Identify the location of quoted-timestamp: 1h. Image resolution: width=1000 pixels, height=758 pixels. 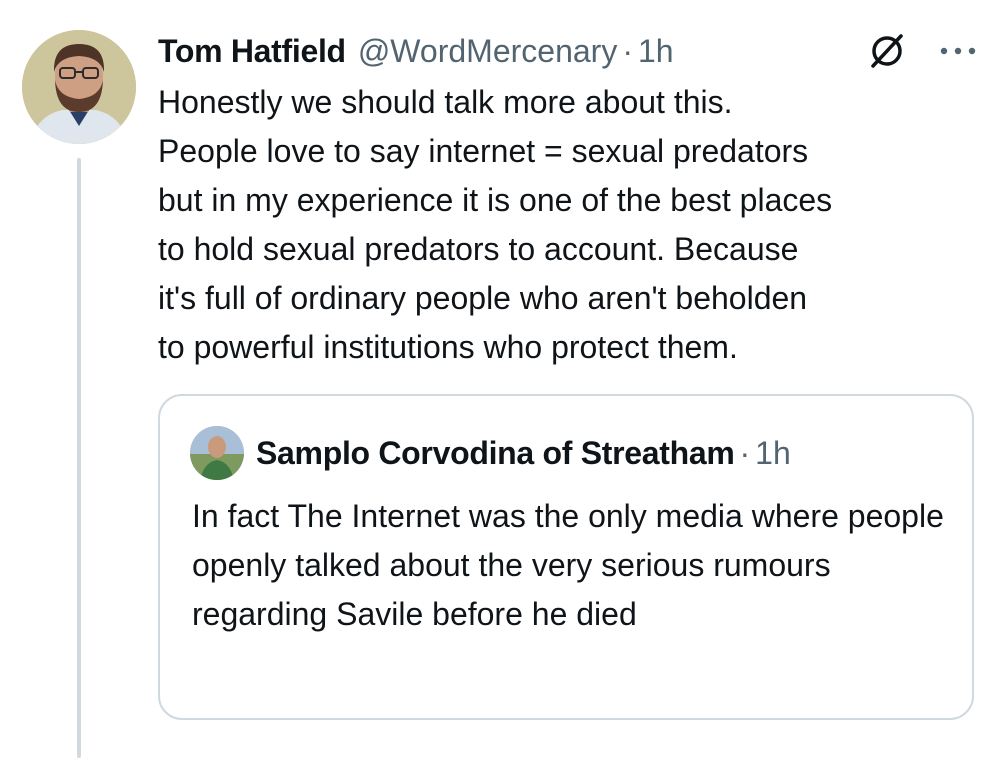
(773, 453).